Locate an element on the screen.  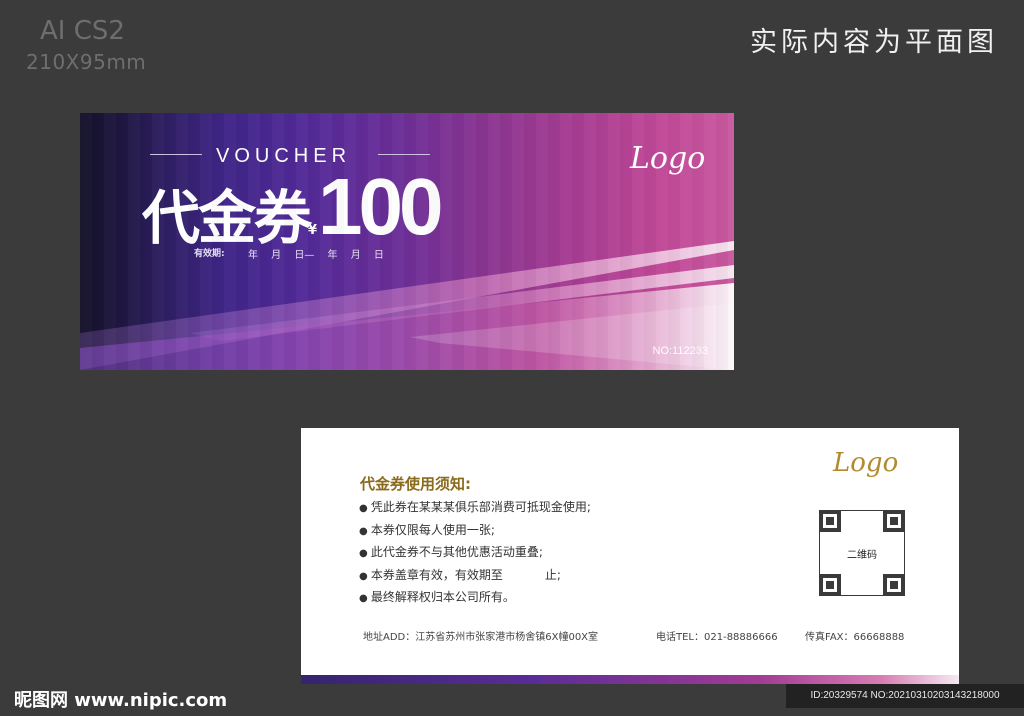
usage-rule: 本券仅限每人使用一张; is located at coordinates (475, 531).